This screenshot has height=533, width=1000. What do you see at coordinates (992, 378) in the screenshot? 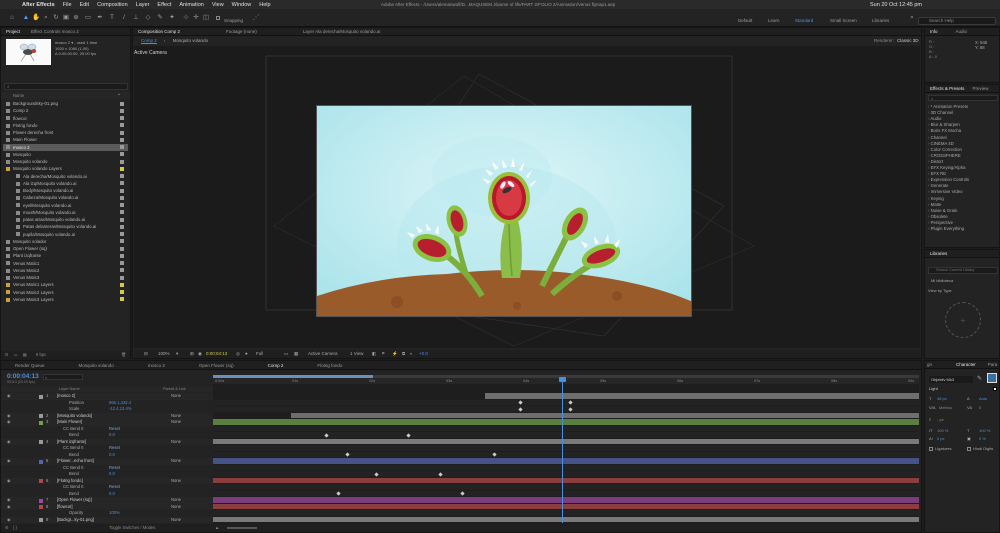
I see `fill-color-swatch` at bounding box center [992, 378].